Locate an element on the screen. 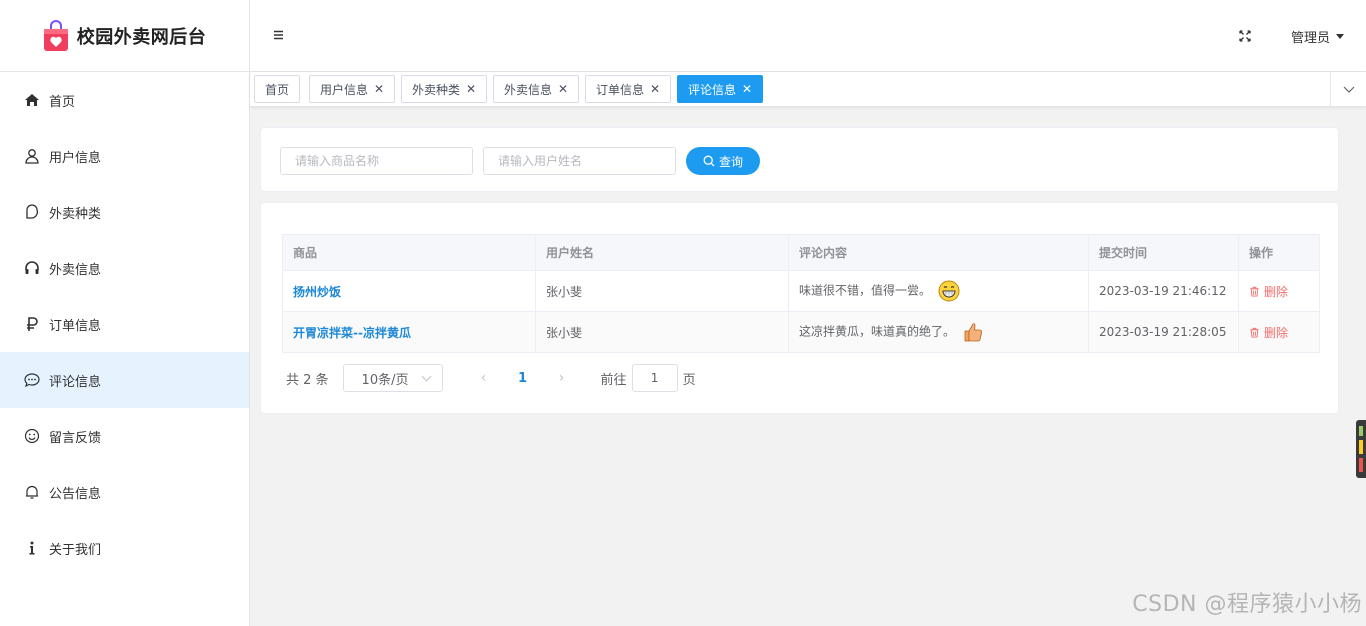 This screenshot has width=1366, height=626. tabs-dropdown-icon is located at coordinates (1348, 89).